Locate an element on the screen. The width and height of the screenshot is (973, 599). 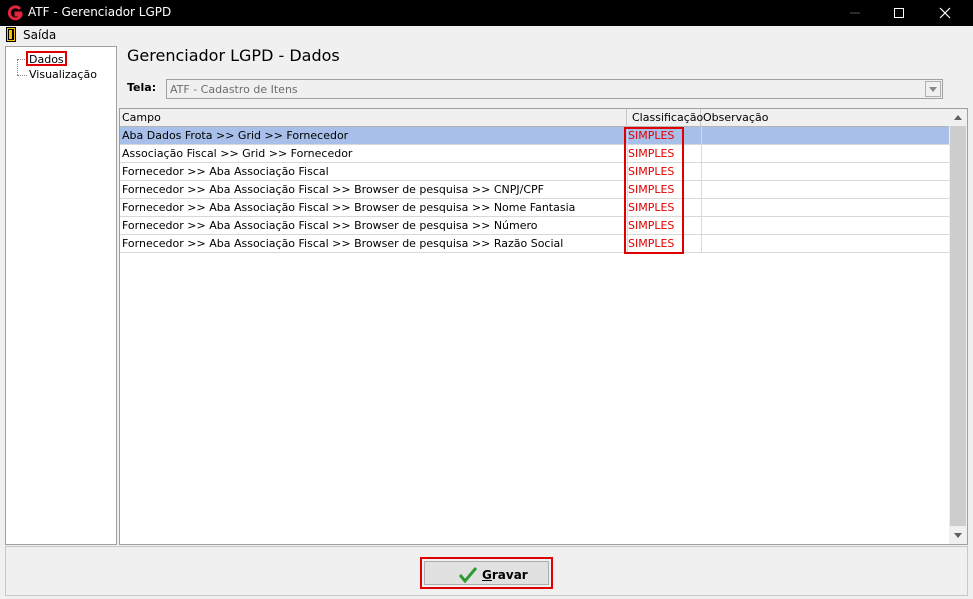
menu-bar: Saída is located at coordinates (486, 35).